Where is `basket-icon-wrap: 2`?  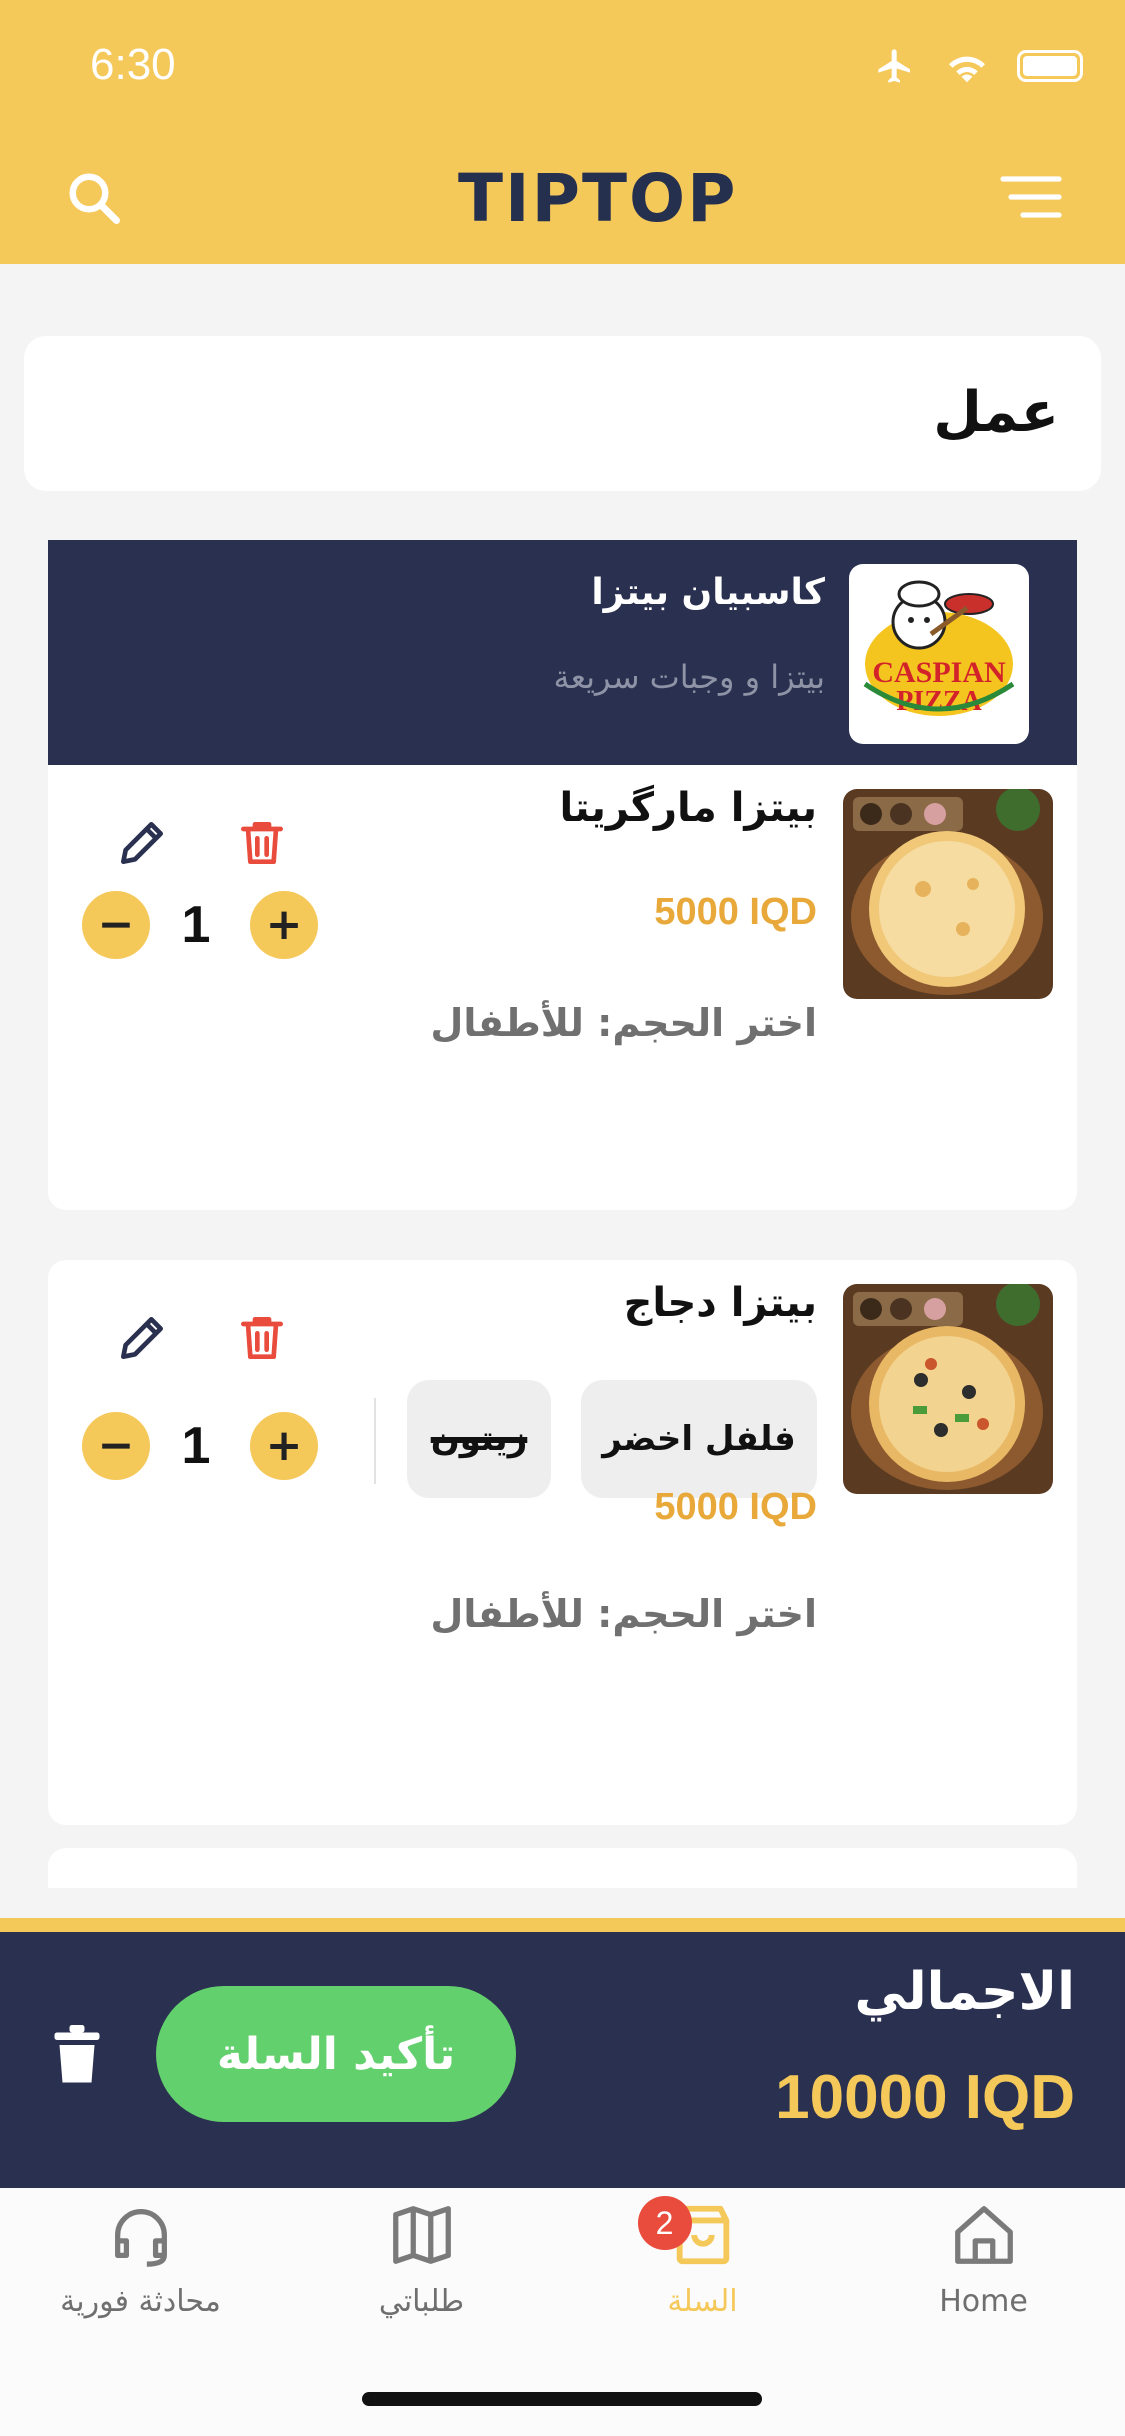
basket-icon-wrap: 2 is located at coordinates (687, 2233).